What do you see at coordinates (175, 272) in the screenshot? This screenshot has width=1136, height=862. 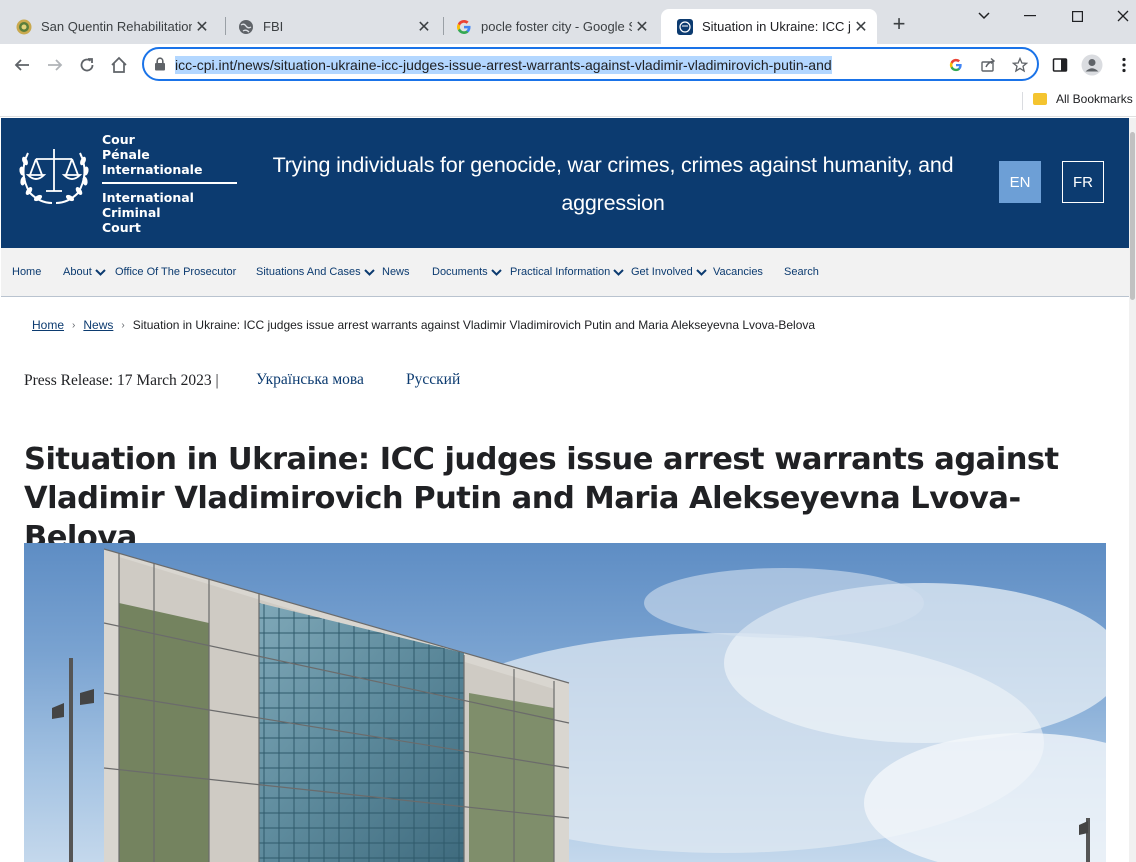 I see `nav-office-of-the-prosecutor: Office Of The Prosecutor` at bounding box center [175, 272].